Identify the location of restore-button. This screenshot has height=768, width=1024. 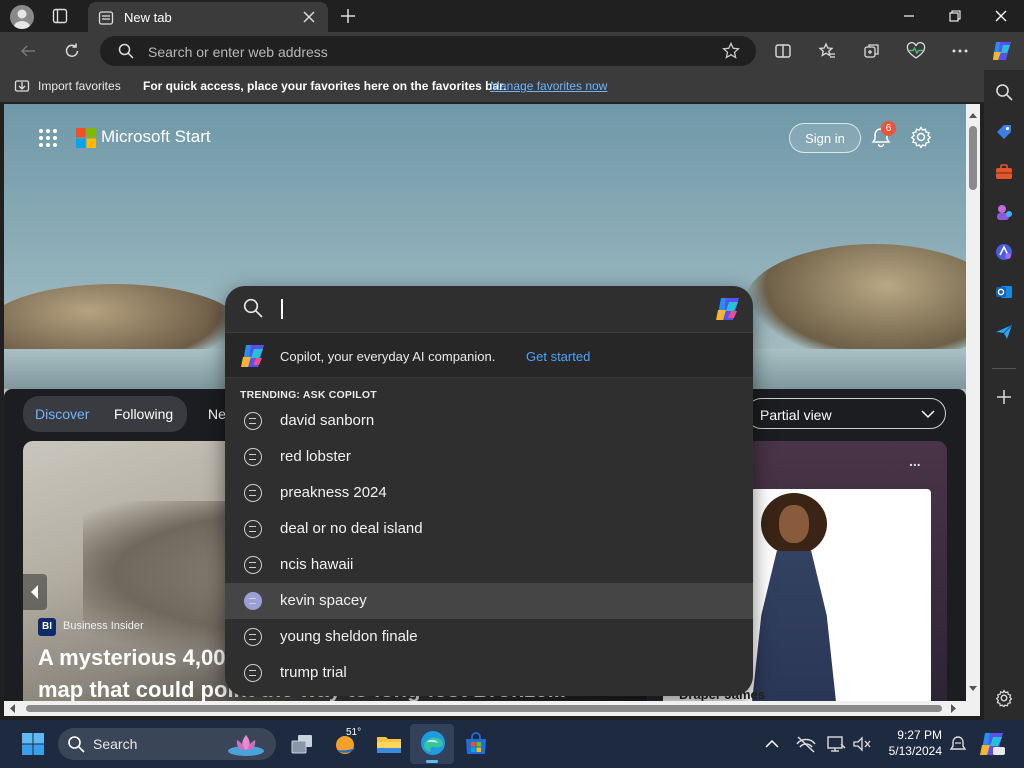
(955, 16).